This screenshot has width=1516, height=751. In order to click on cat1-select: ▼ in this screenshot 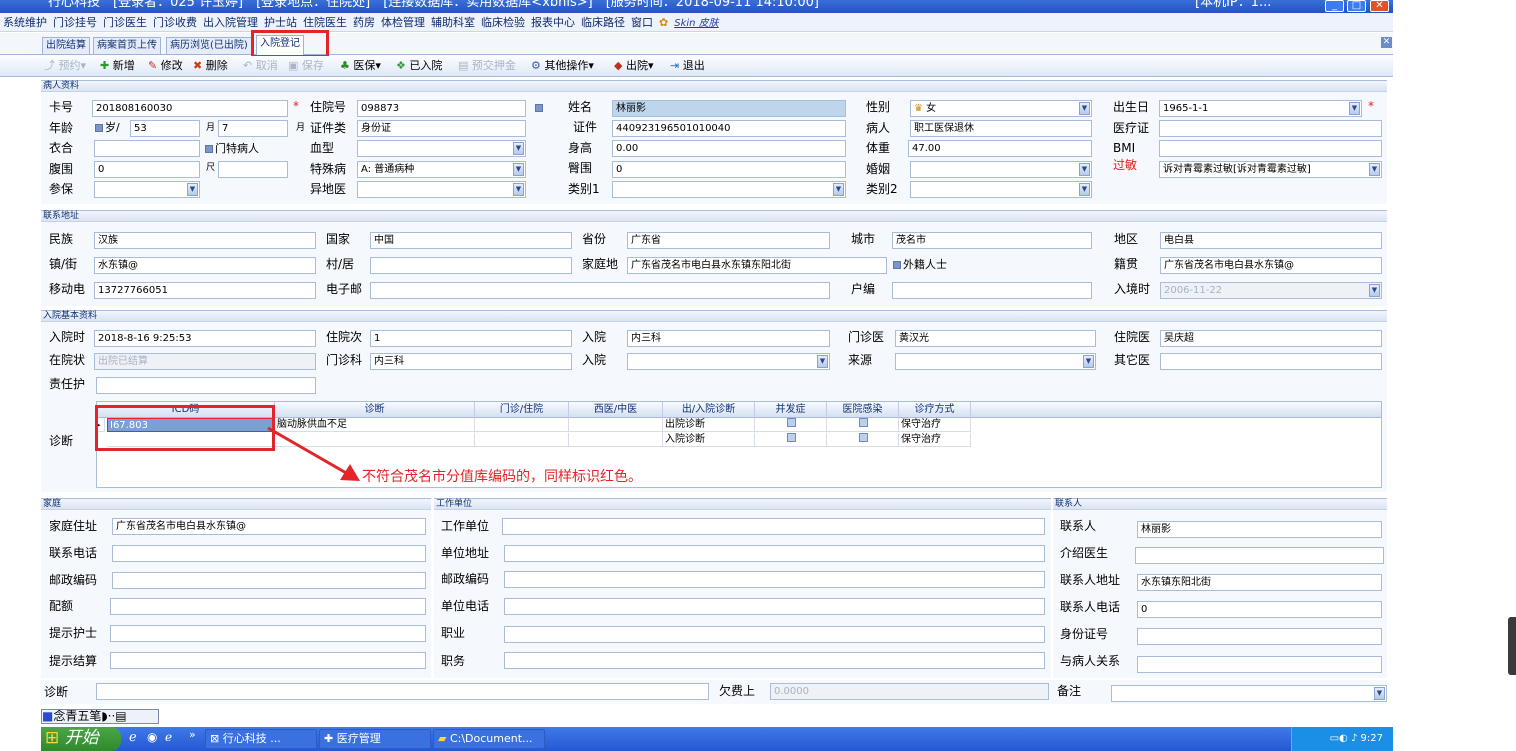, I will do `click(729, 189)`.